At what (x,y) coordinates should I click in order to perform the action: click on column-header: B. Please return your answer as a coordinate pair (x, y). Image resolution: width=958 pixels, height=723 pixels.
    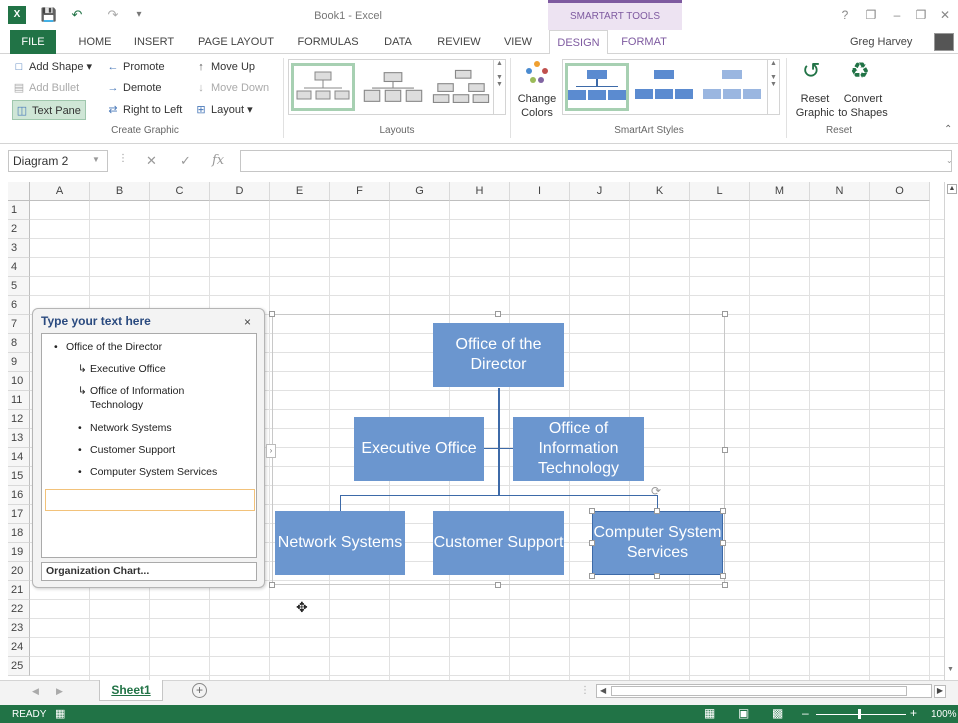
    Looking at the image, I should click on (120, 191).